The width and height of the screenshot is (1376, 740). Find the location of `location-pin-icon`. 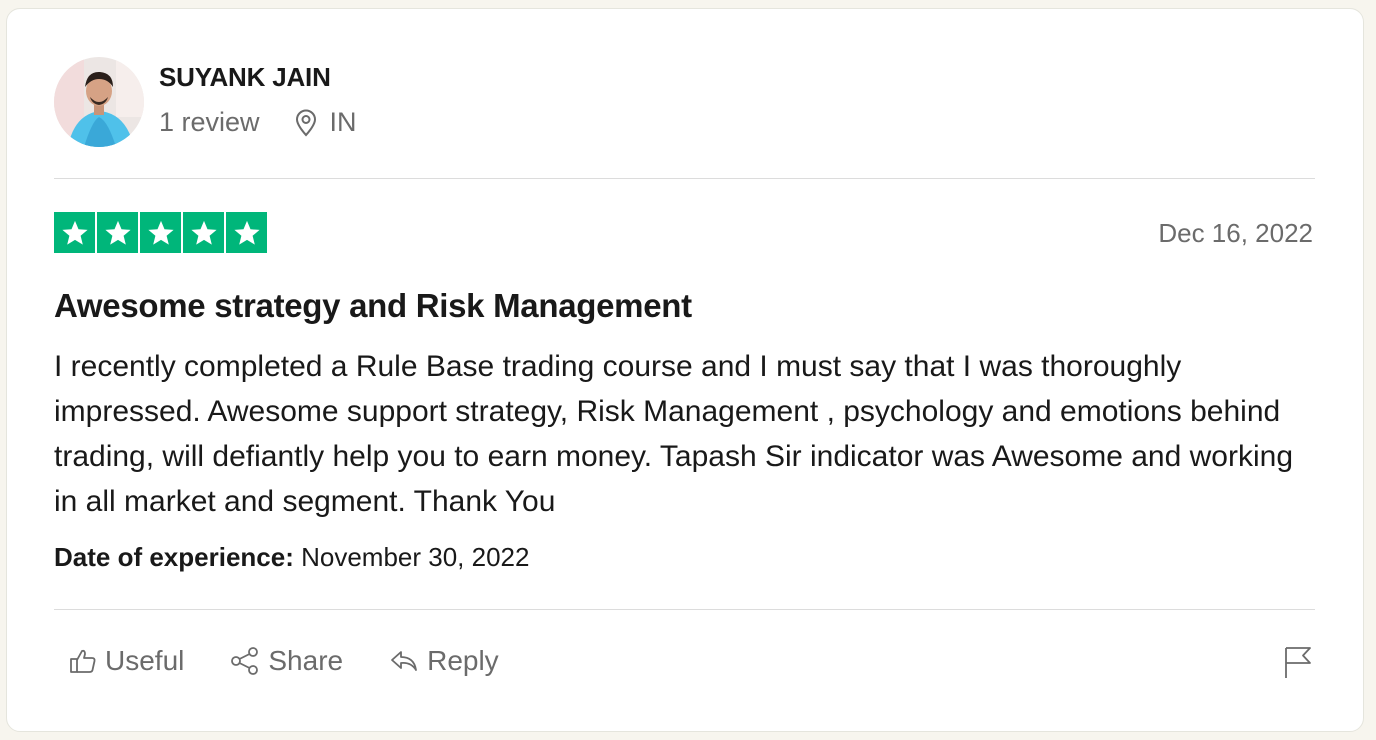

location-pin-icon is located at coordinates (306, 123).